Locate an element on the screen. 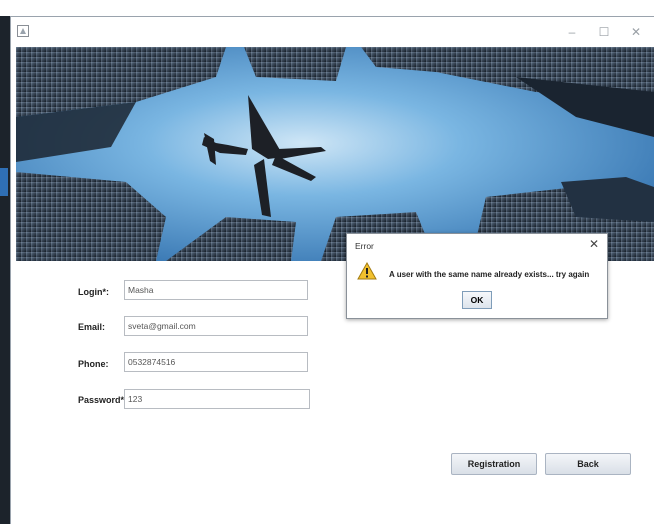 This screenshot has width=654, height=524. warning-icon is located at coordinates (367, 271).